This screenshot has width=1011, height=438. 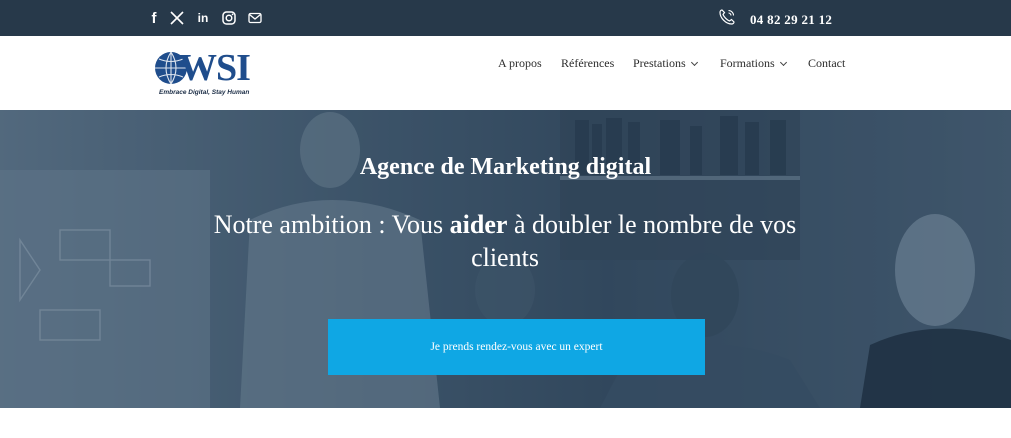 I want to click on email-icon, so click(x=255, y=18).